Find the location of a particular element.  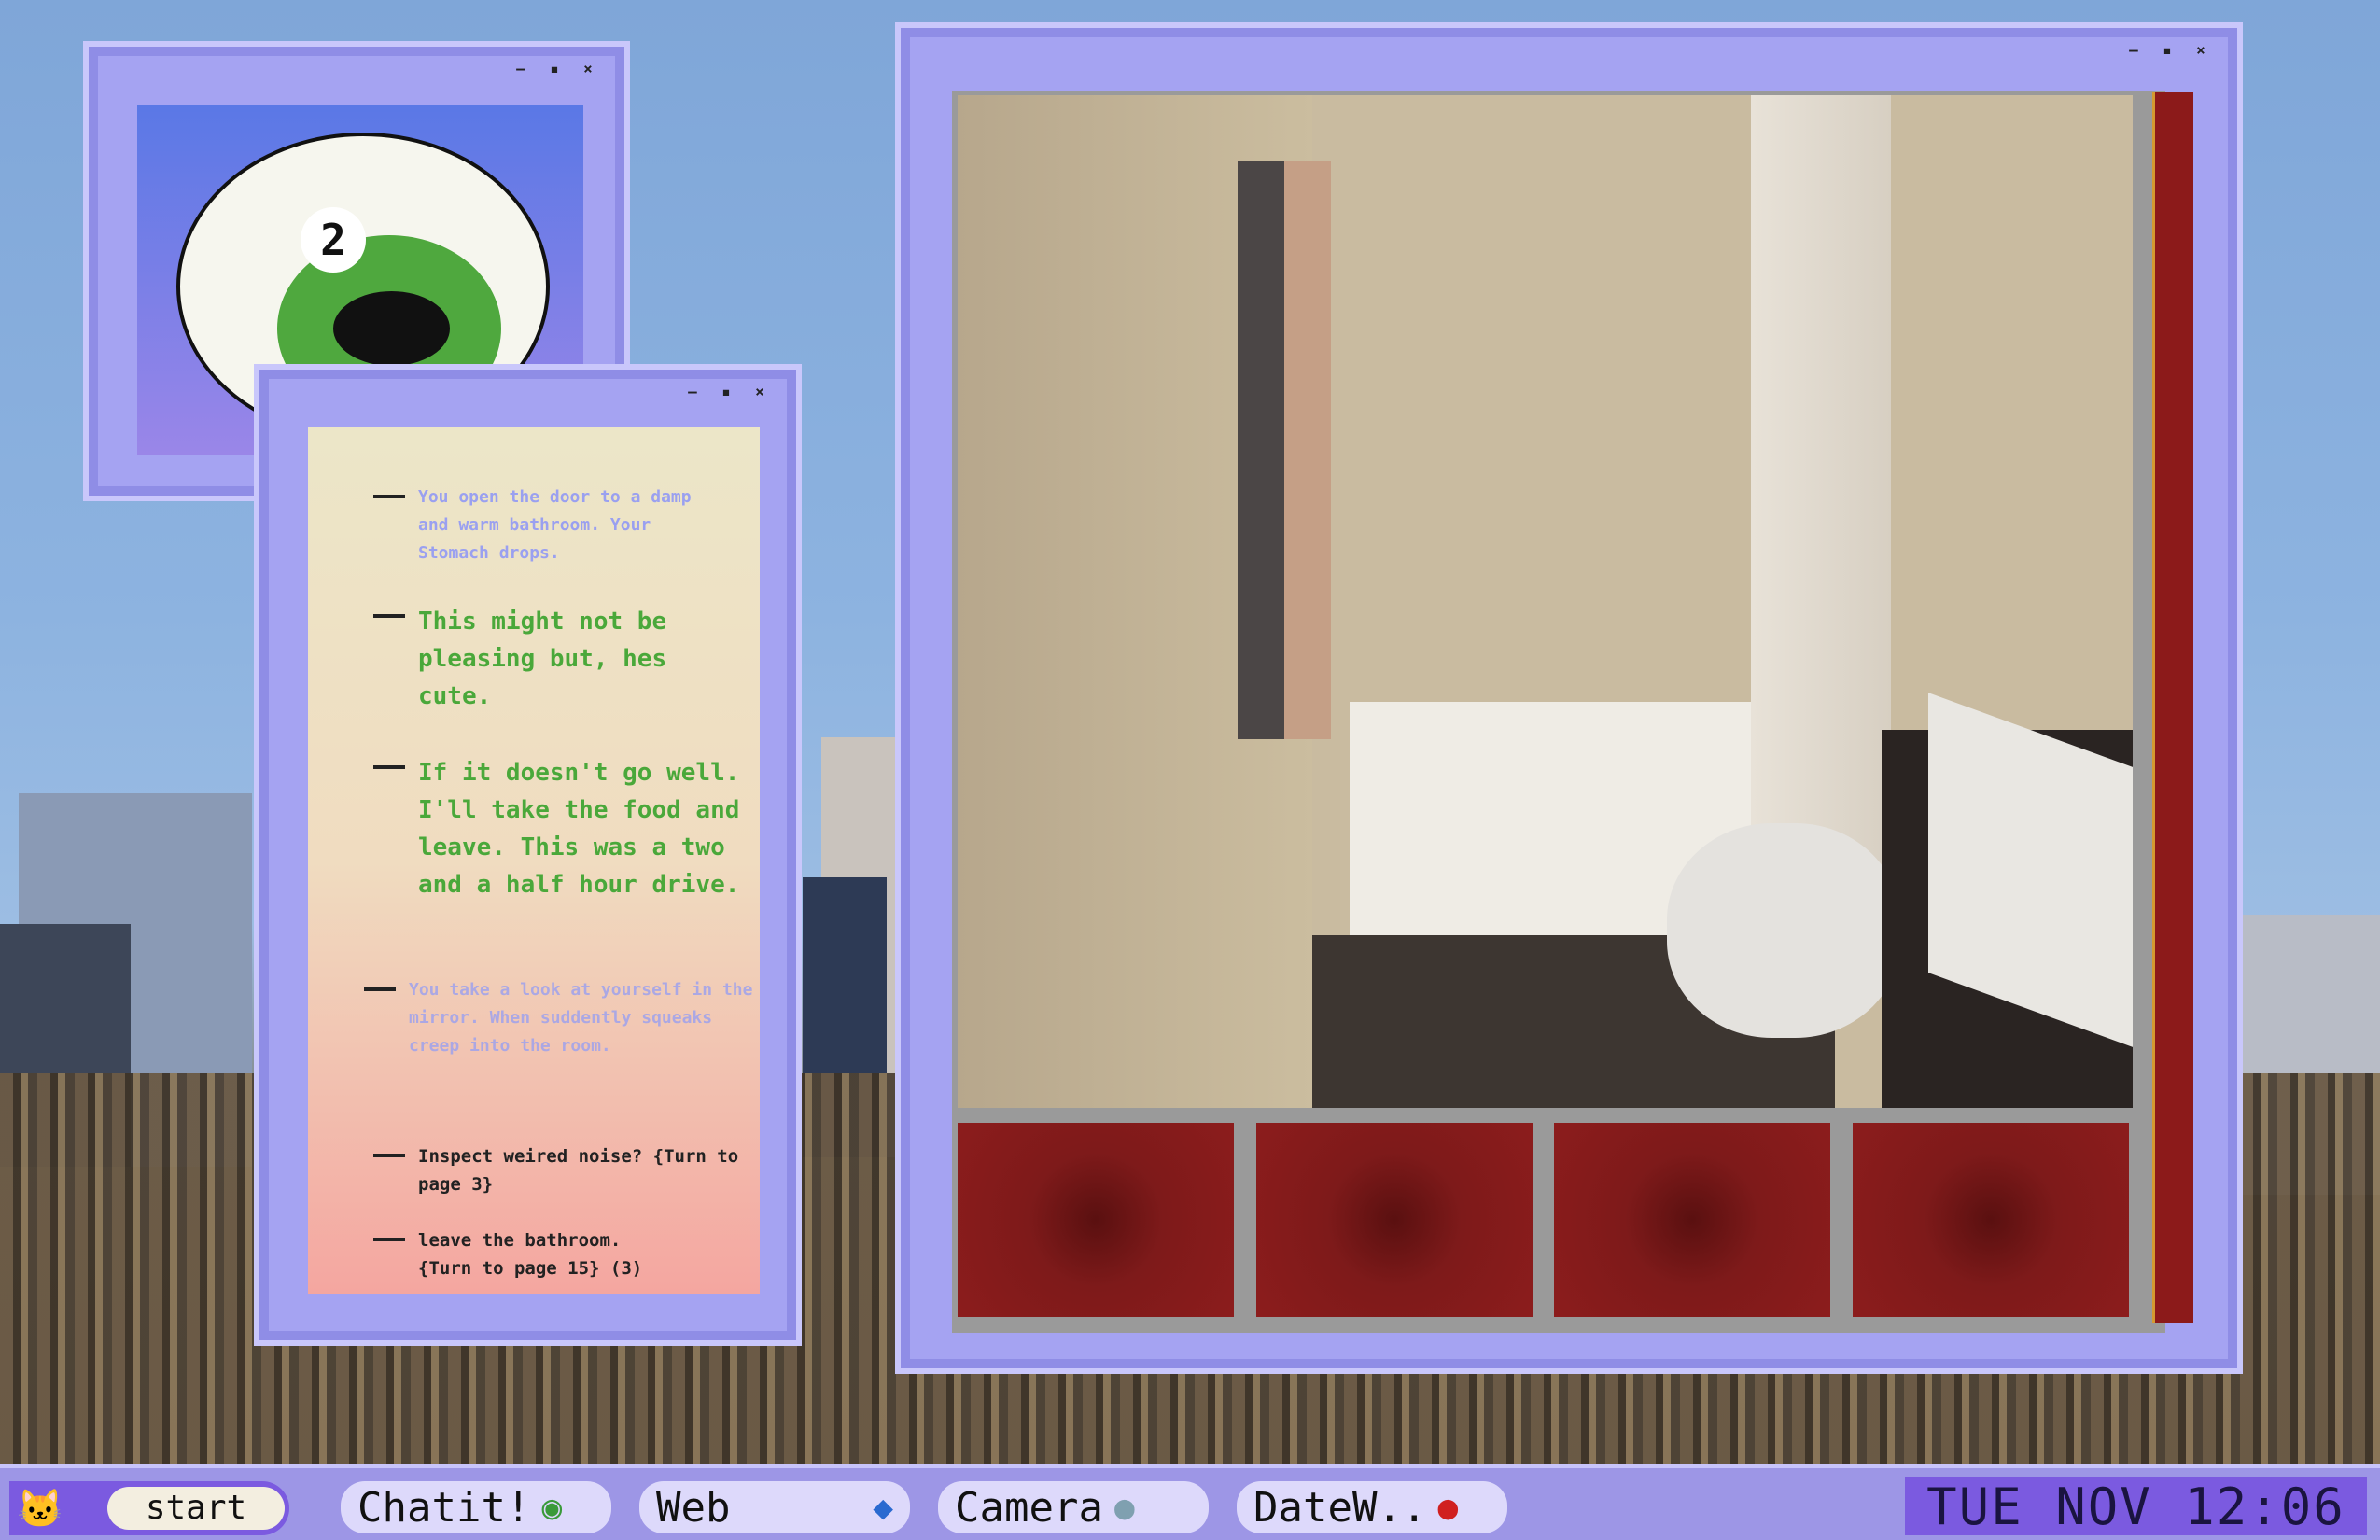

clock: TUE NOV 12:06 is located at coordinates (2136, 1506).